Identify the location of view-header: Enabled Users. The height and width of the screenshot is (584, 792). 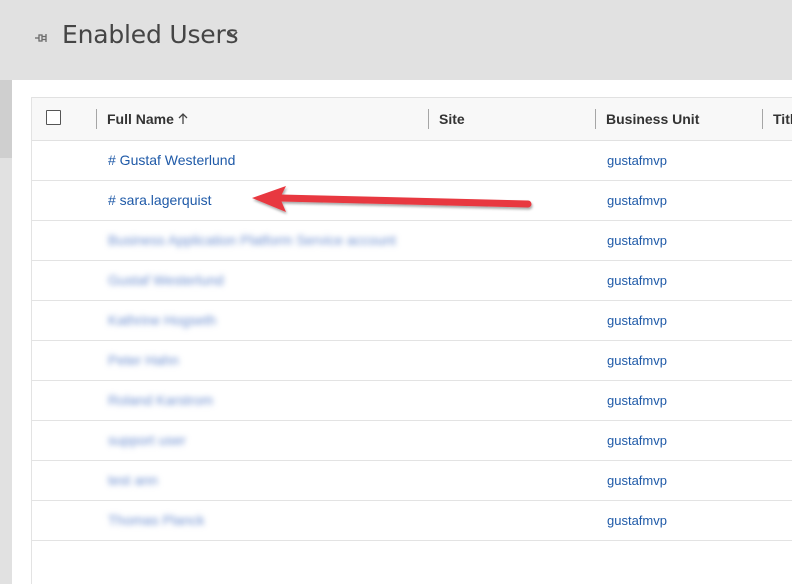
(396, 40).